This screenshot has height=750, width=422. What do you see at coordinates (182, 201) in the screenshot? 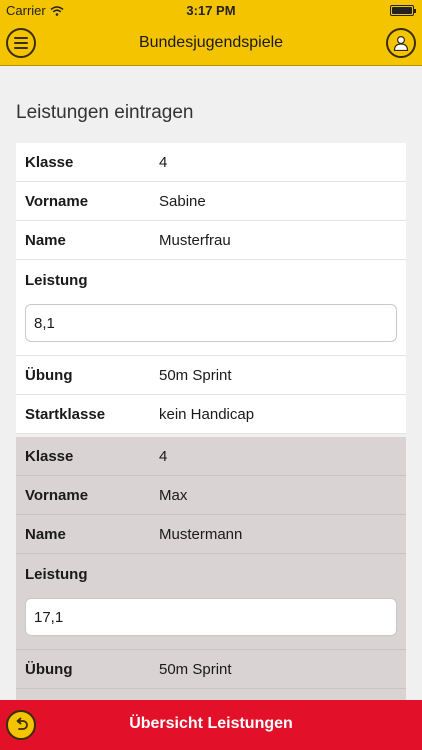
I see `vorname-value: Sabine` at bounding box center [182, 201].